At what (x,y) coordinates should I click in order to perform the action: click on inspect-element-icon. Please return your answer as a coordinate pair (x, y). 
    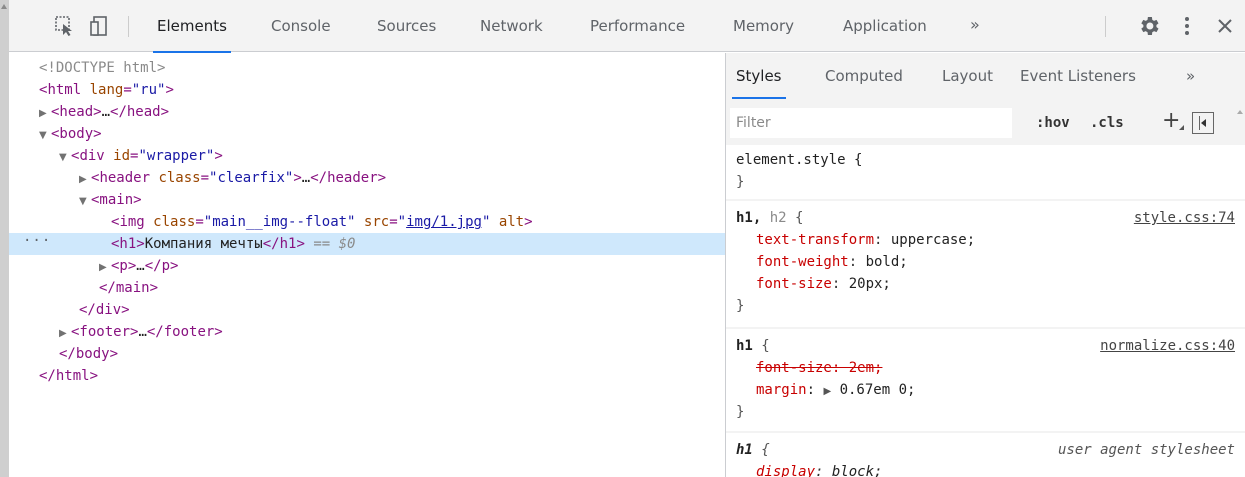
    Looking at the image, I should click on (65, 26).